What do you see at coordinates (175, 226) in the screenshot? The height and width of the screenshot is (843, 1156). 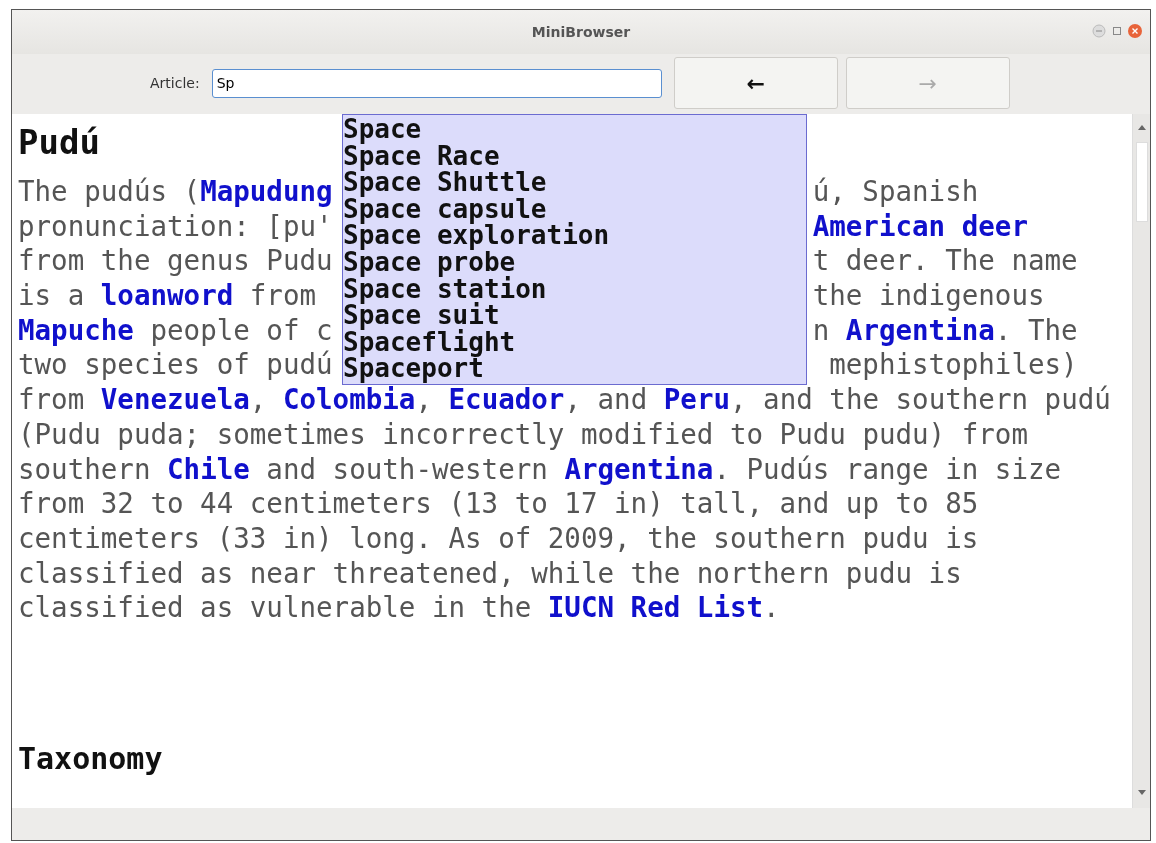 I see `paragraph-line: pronunciation: [pu'` at bounding box center [175, 226].